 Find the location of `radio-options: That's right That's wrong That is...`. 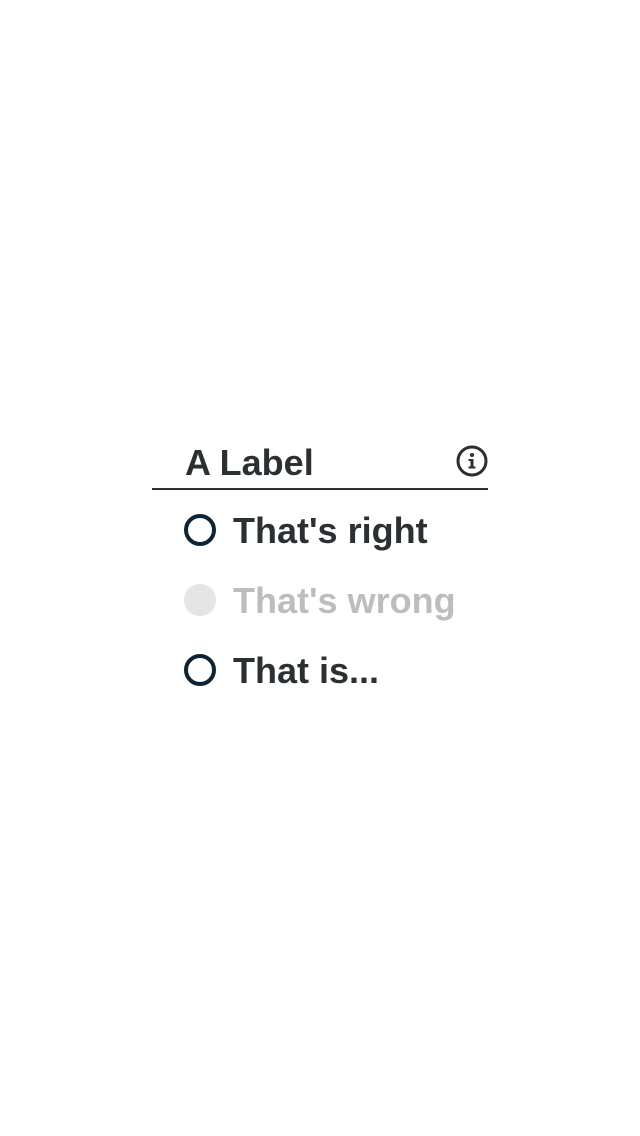

radio-options: That's right That's wrong That is... is located at coordinates (320, 615).